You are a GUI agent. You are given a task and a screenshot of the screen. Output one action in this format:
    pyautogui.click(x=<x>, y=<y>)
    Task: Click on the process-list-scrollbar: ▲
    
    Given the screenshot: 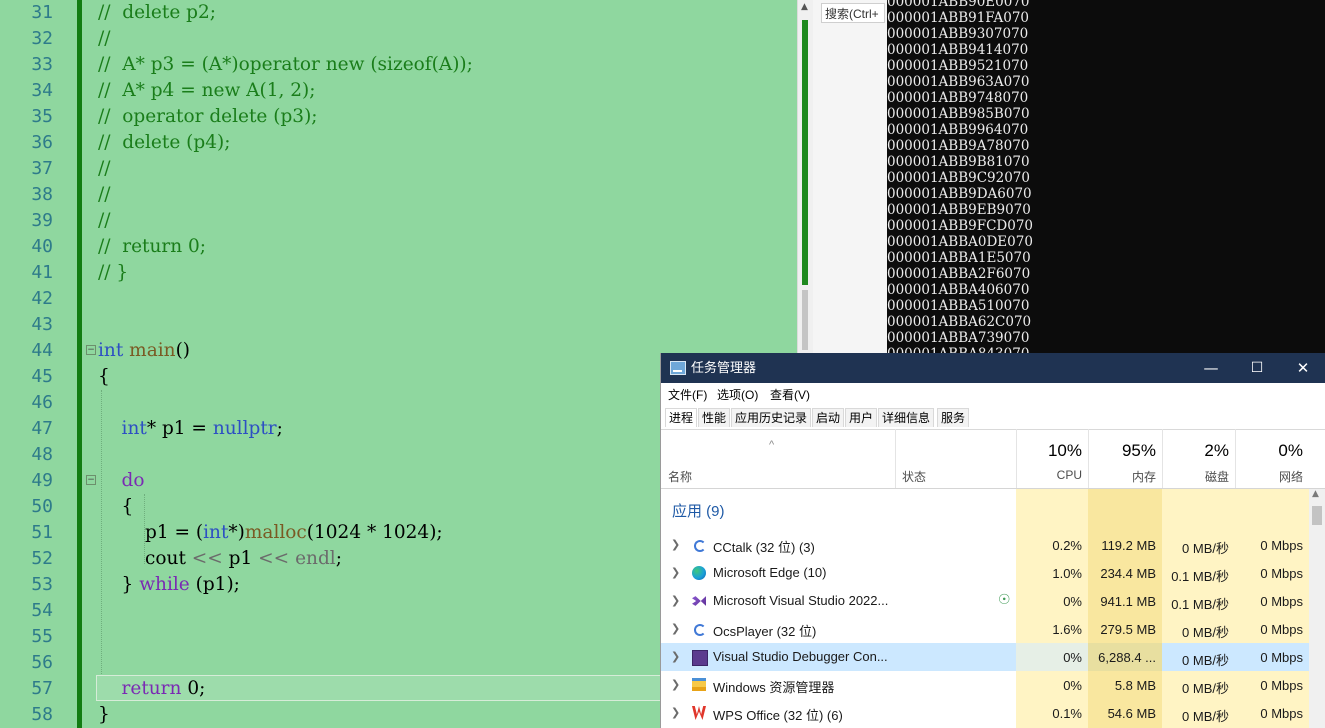 What is the action you would take?
    pyautogui.click(x=1317, y=608)
    